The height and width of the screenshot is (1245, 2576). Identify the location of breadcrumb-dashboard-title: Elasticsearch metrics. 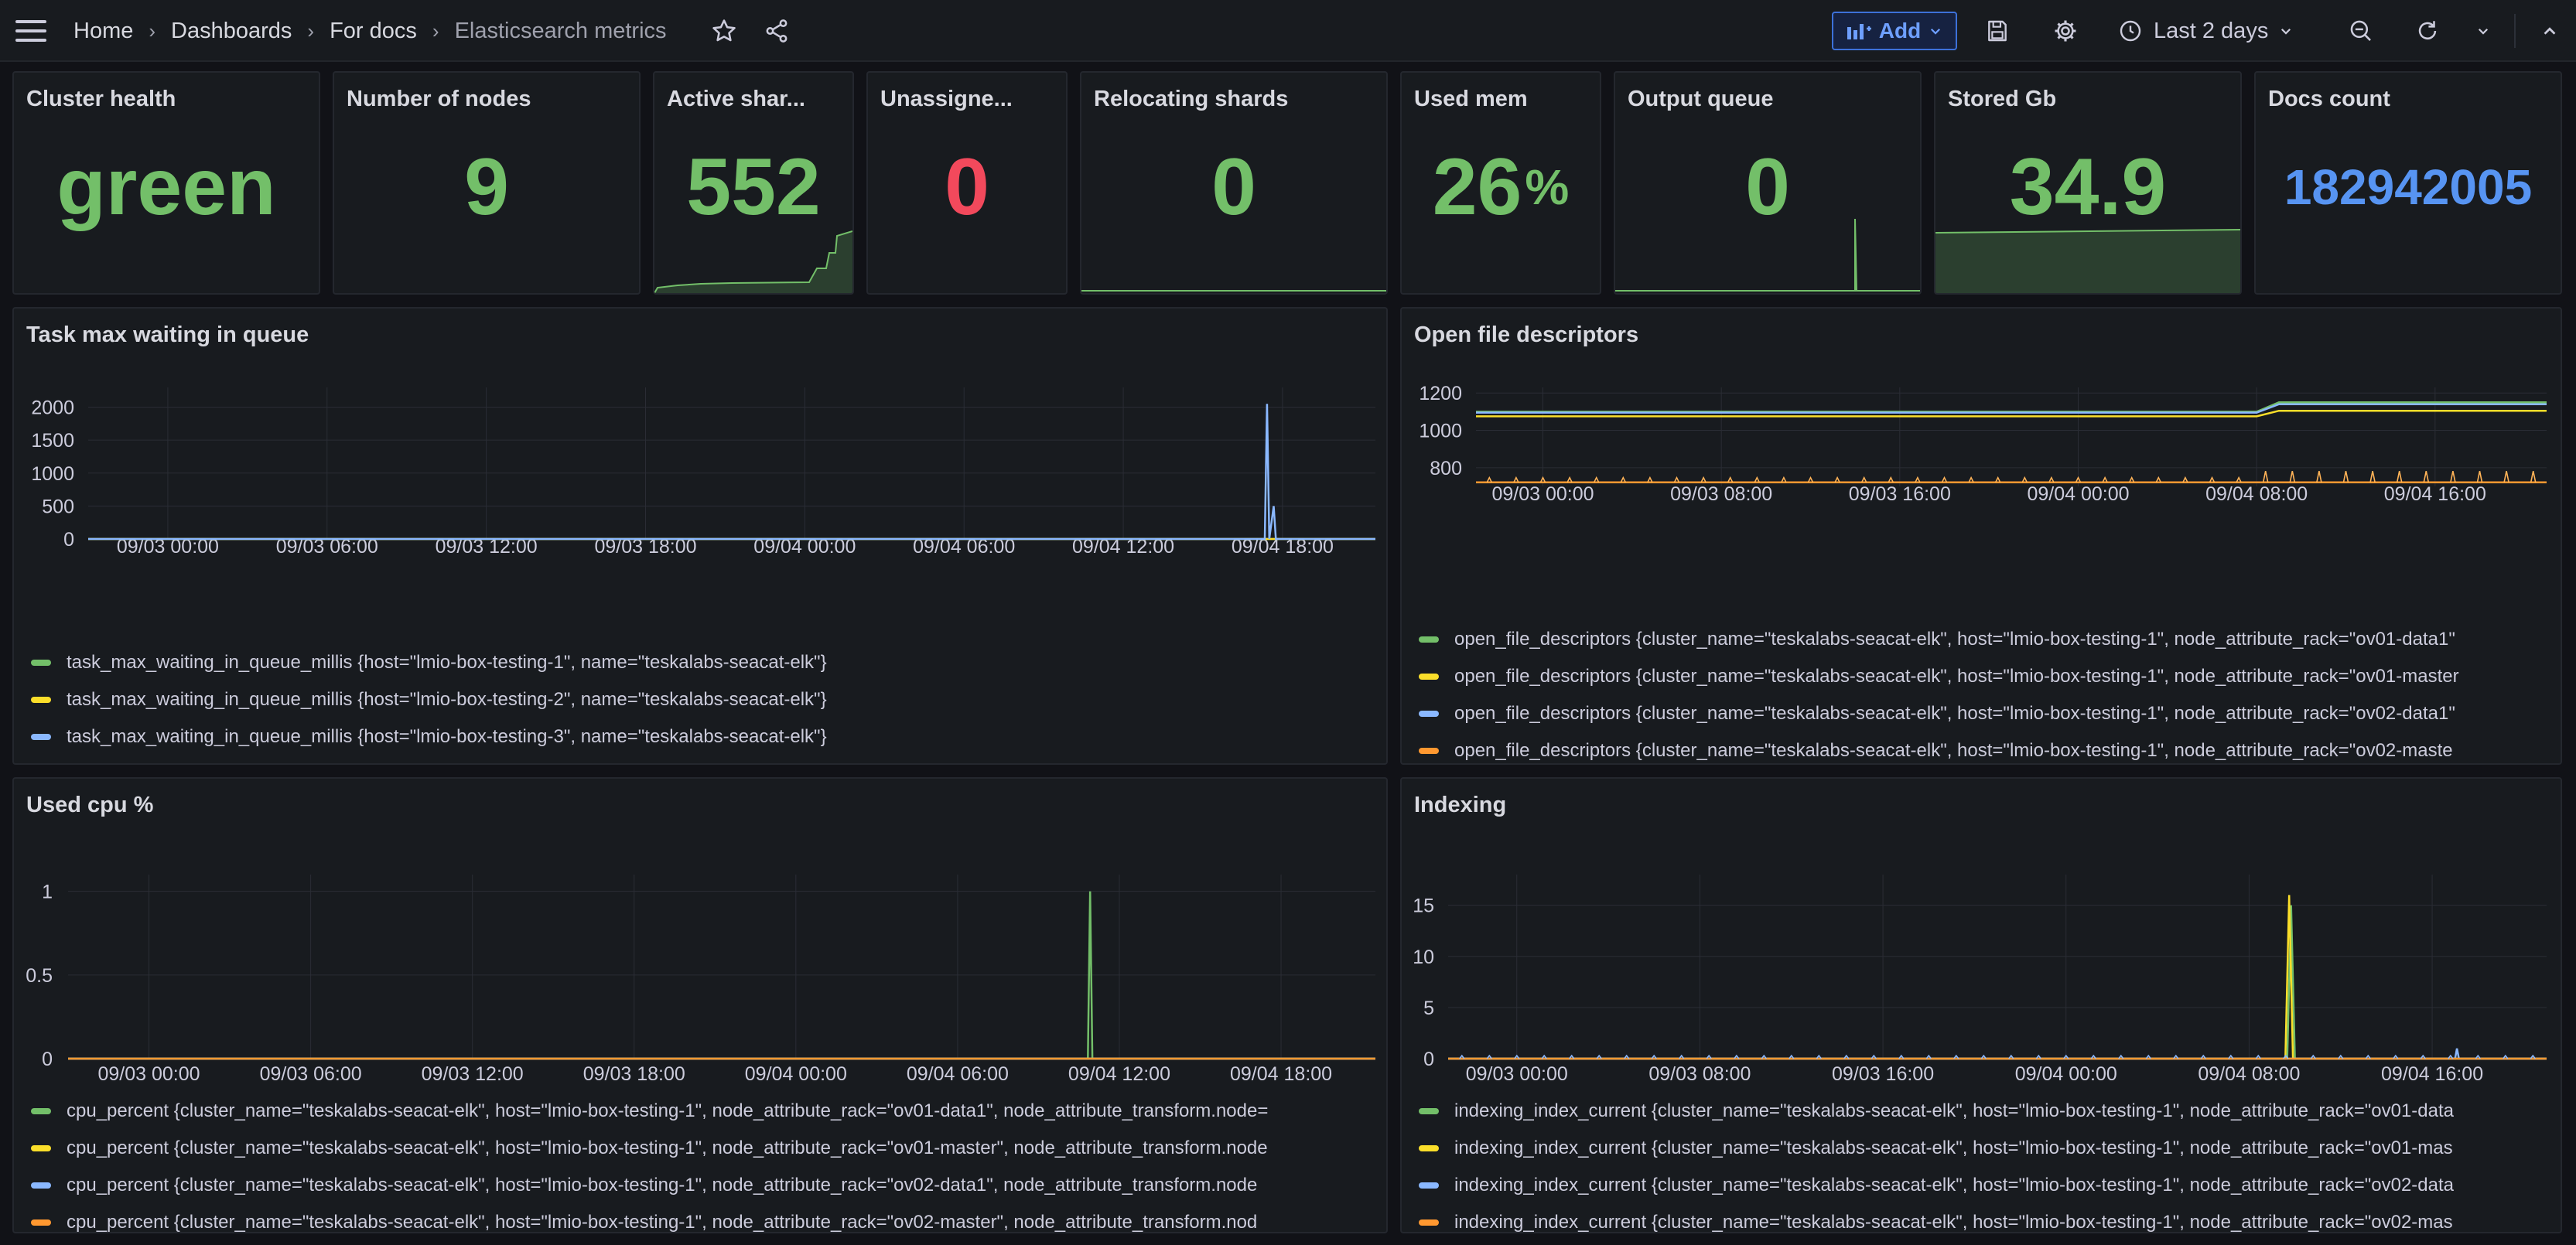
(560, 30).